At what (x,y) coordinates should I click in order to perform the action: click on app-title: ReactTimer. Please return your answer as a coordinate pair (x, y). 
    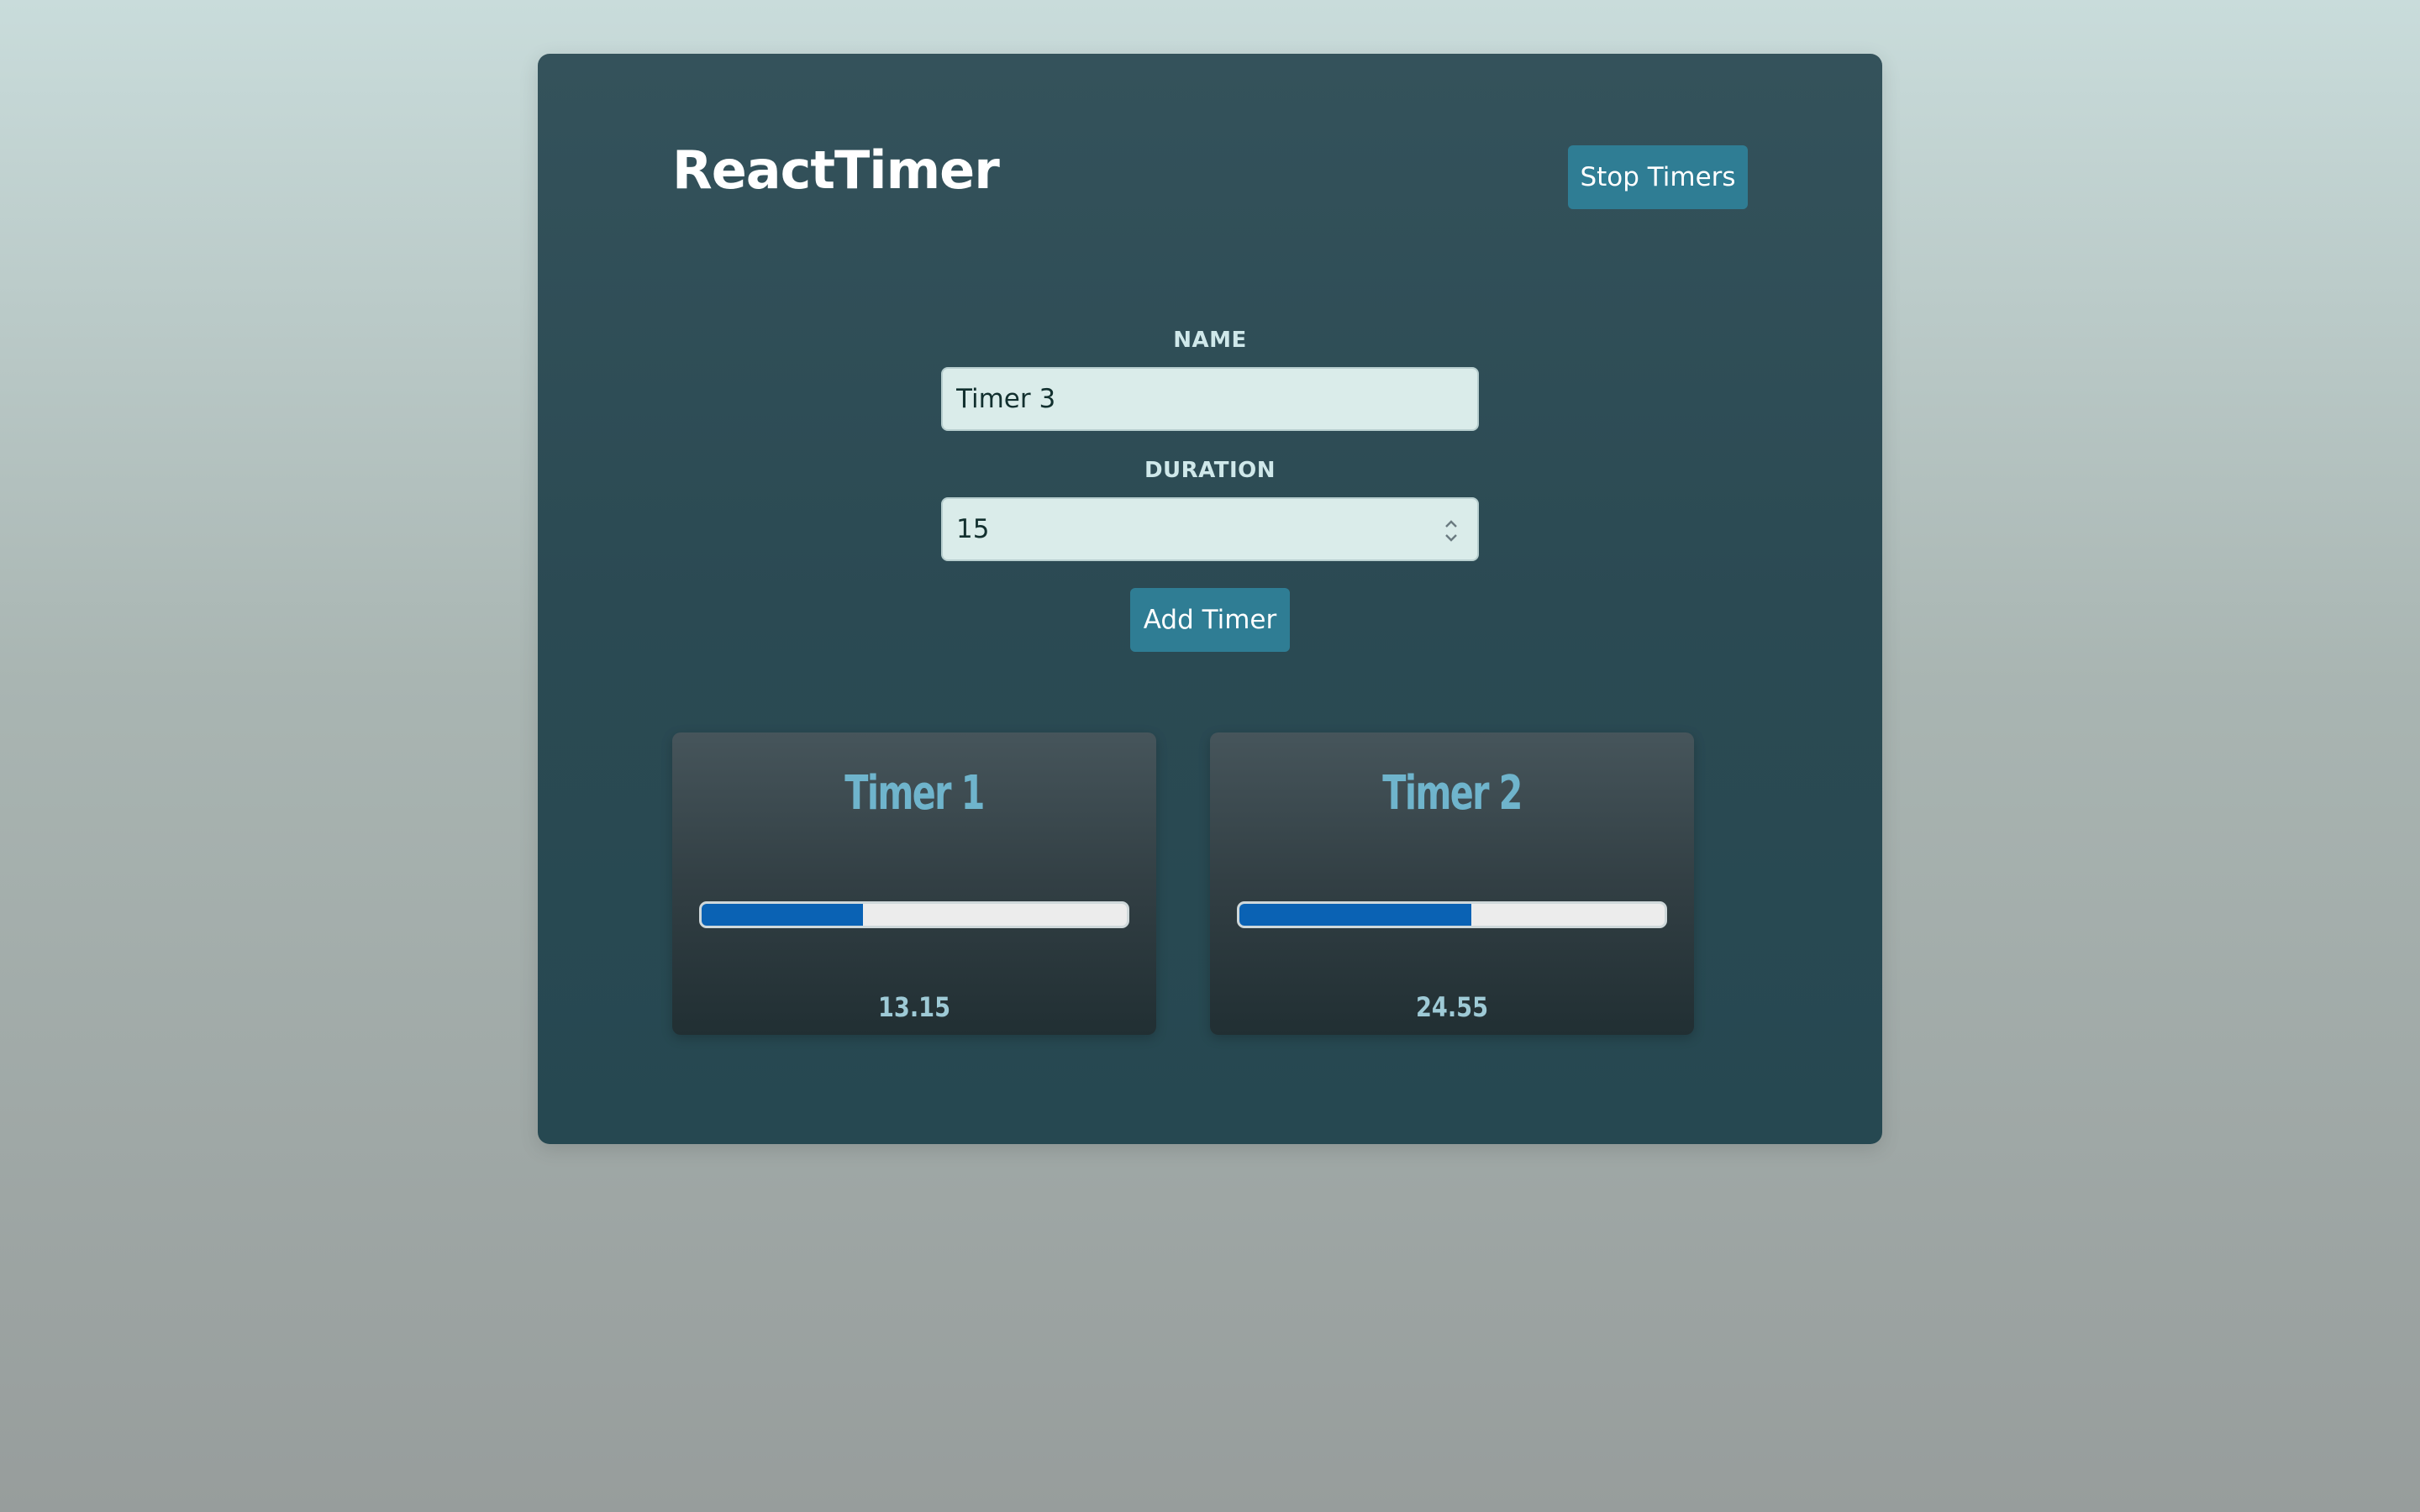
    Looking at the image, I should click on (836, 170).